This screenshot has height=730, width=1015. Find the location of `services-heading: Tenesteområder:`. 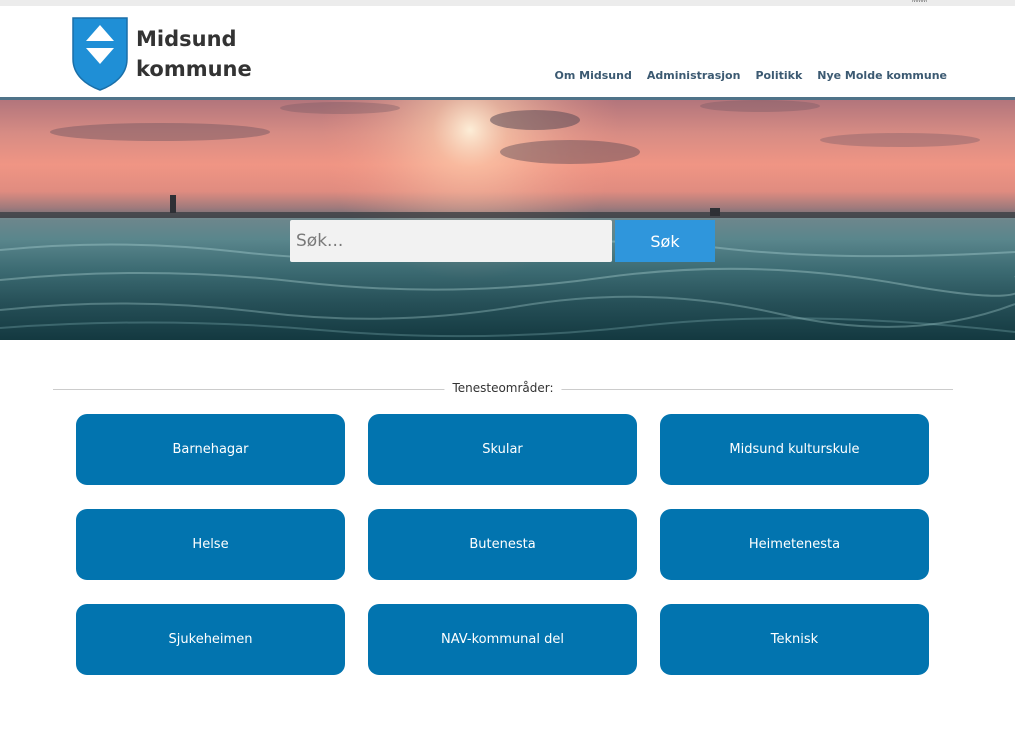

services-heading: Tenesteområder: is located at coordinates (503, 388).